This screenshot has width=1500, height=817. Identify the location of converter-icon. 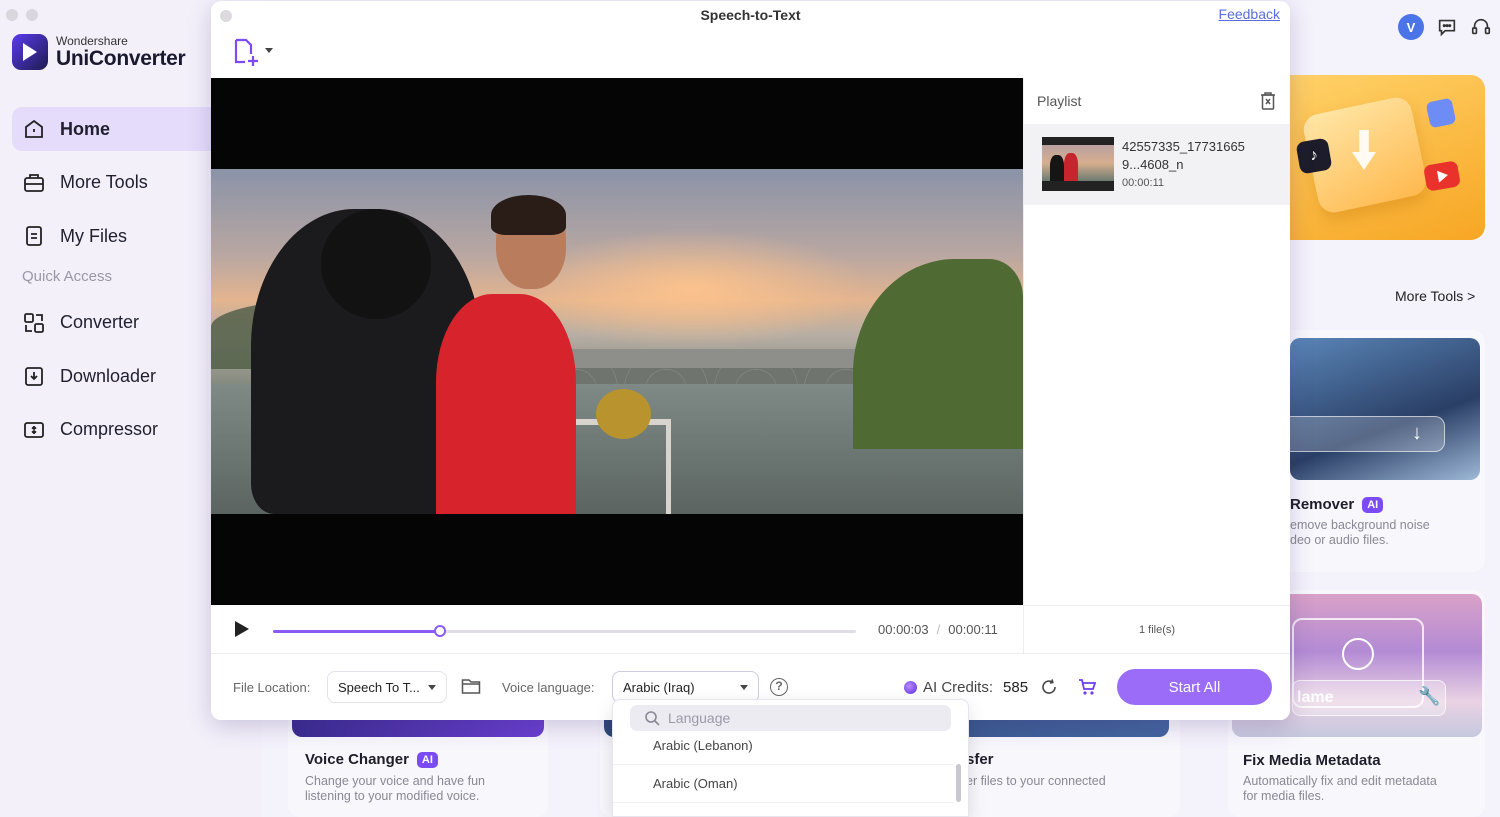
(34, 322).